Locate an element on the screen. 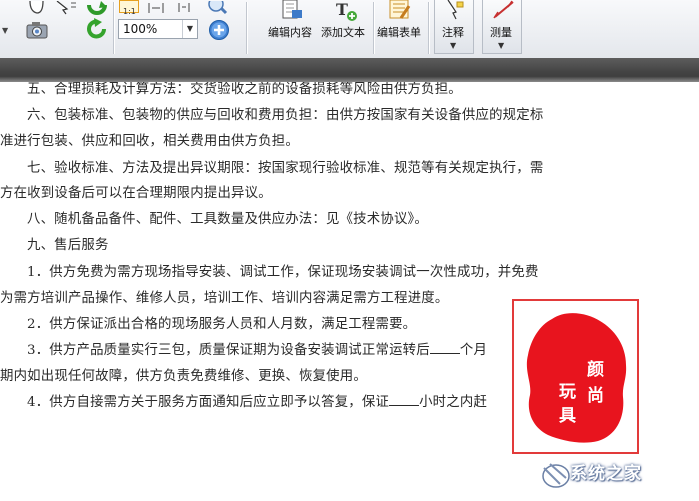 The image size is (699, 501). seal-highlight-box: 玩 具 颜 尚 is located at coordinates (575, 376).